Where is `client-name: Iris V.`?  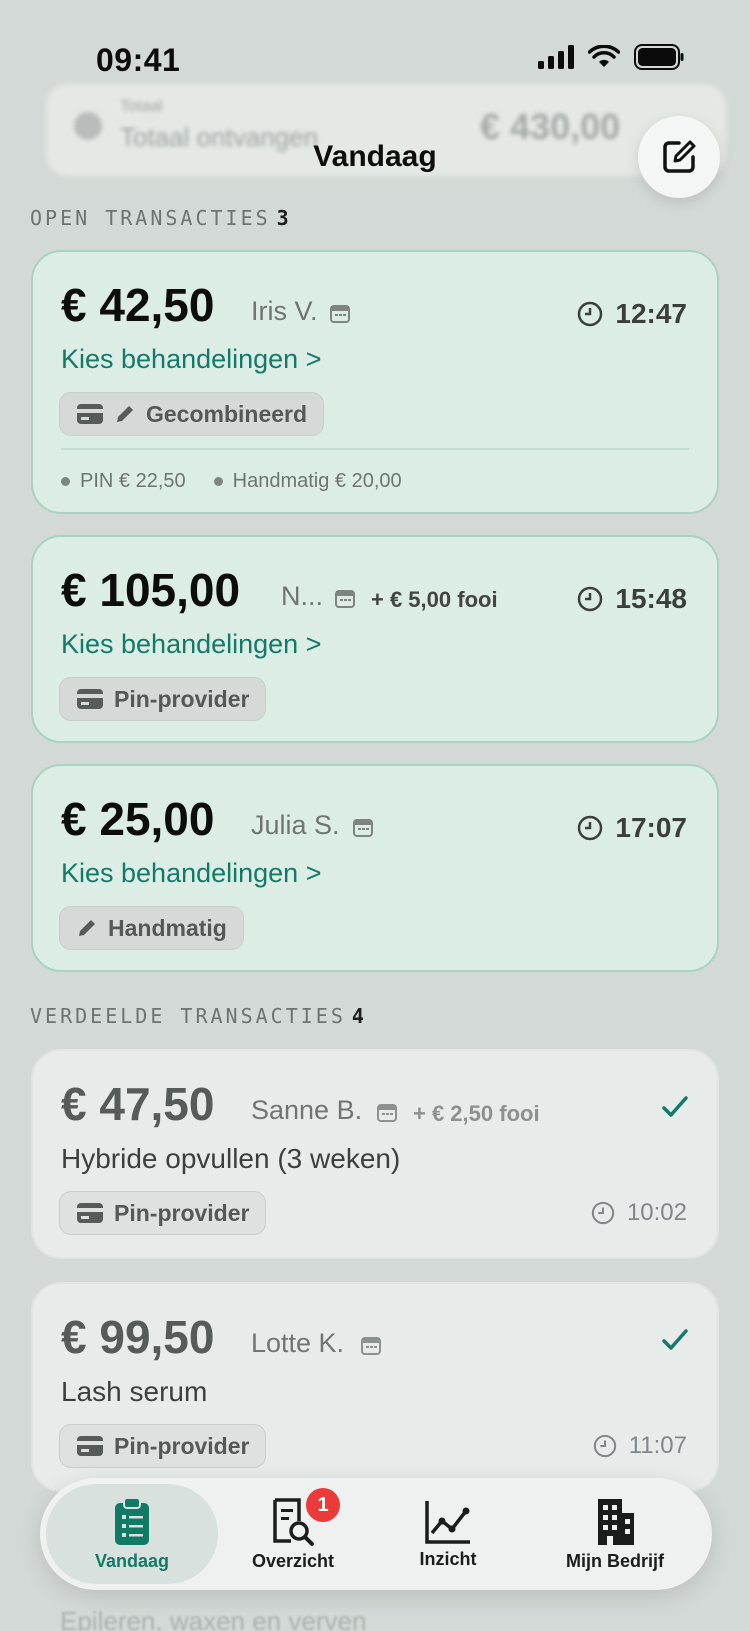
client-name: Iris V. is located at coordinates (284, 311).